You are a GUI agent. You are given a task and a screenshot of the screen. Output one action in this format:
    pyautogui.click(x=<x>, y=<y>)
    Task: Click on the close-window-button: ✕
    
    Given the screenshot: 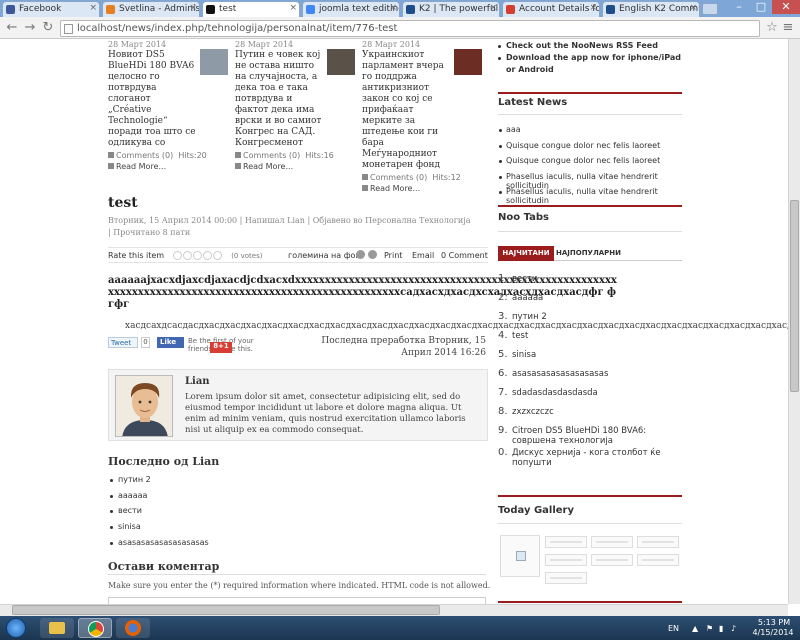 What is the action you would take?
    pyautogui.click(x=786, y=7)
    